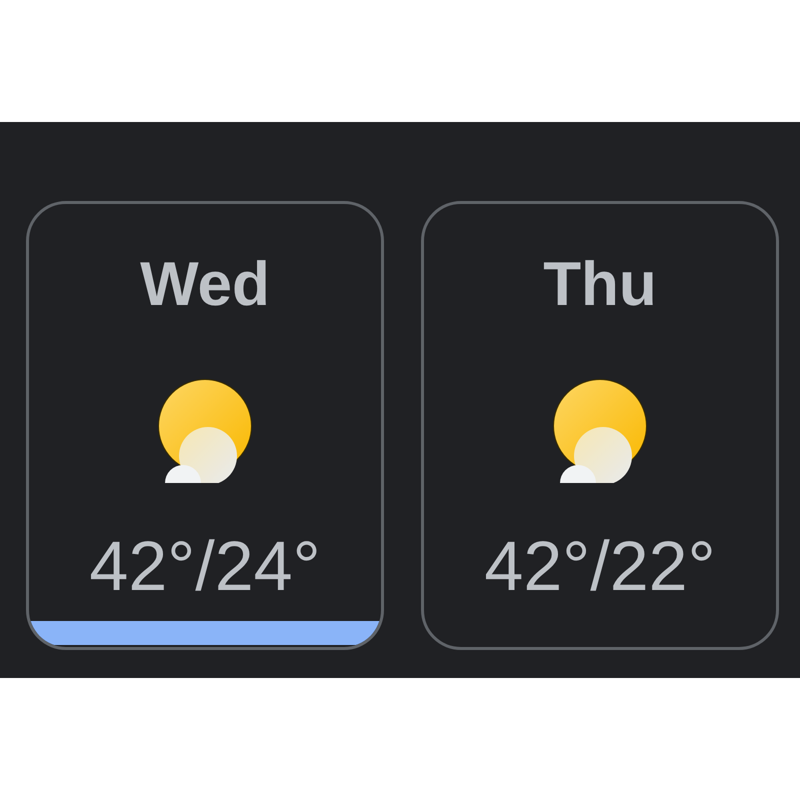 The height and width of the screenshot is (800, 800). What do you see at coordinates (205, 285) in the screenshot?
I see `day-label: Wed` at bounding box center [205, 285].